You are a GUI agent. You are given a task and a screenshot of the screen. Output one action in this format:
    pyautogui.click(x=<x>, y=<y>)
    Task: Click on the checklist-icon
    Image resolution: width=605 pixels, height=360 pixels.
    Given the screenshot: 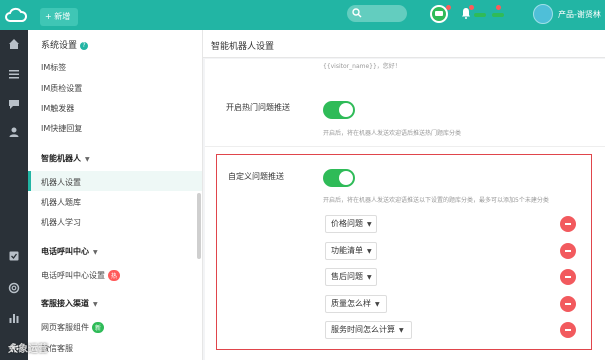 What is the action you would take?
    pyautogui.click(x=14, y=256)
    